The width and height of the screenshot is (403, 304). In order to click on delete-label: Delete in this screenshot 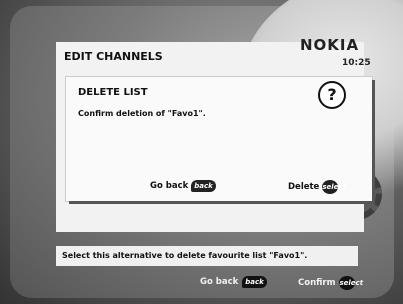, I will do `click(304, 187)`.